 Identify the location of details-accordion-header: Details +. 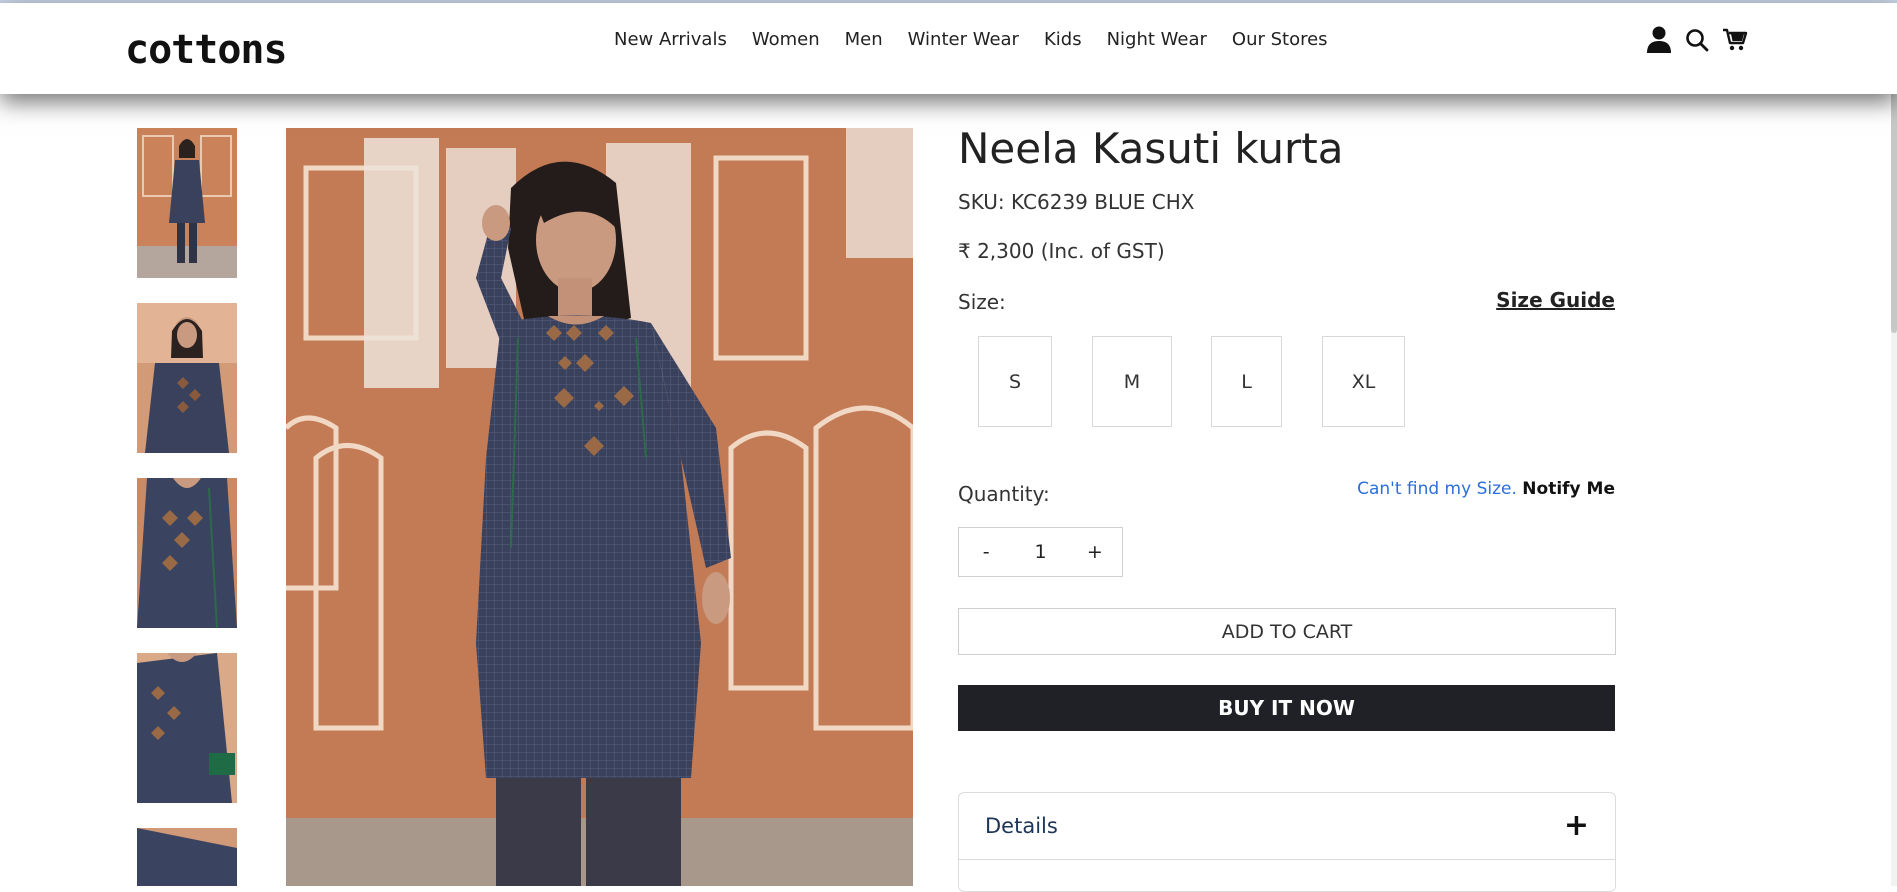
(1287, 826).